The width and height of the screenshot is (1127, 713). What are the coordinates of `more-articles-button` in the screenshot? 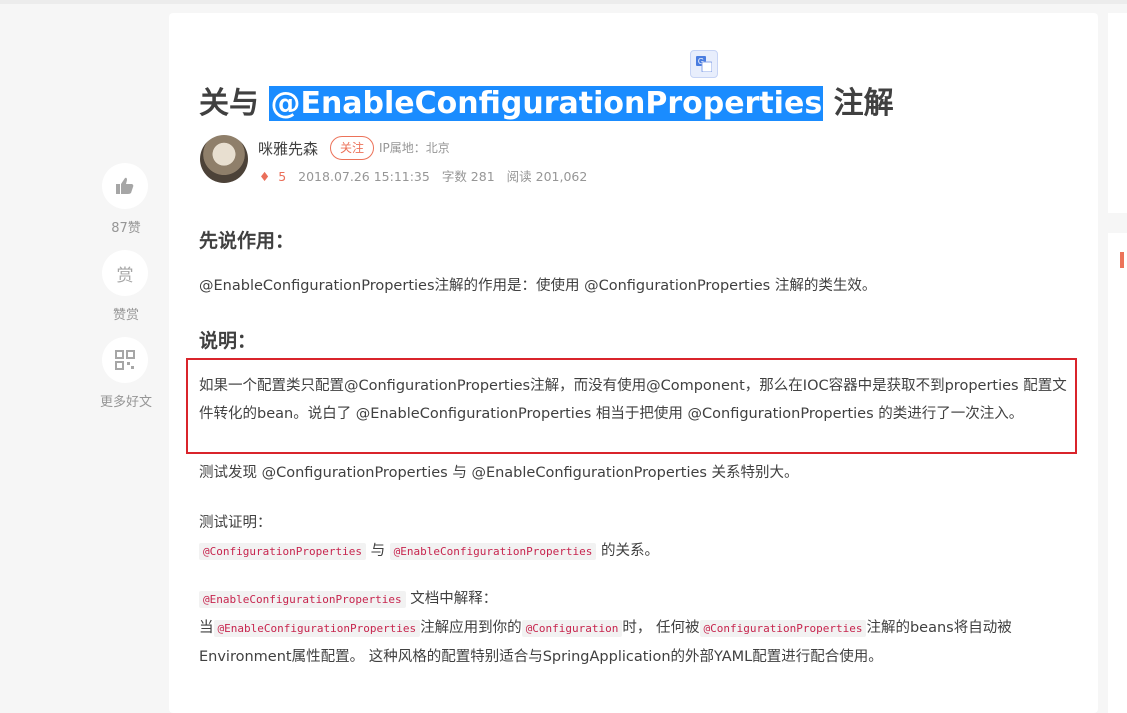 It's located at (125, 360).